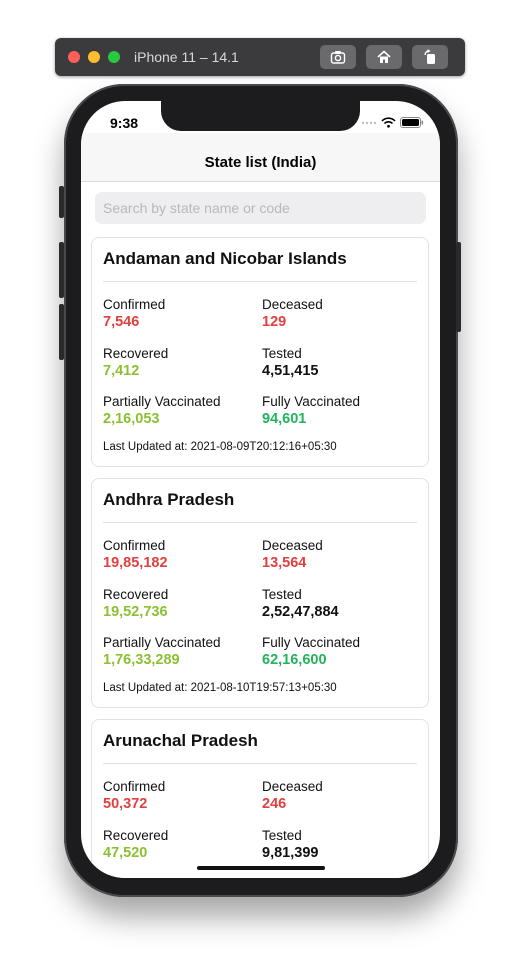  What do you see at coordinates (261, 868) in the screenshot?
I see `home-indicator` at bounding box center [261, 868].